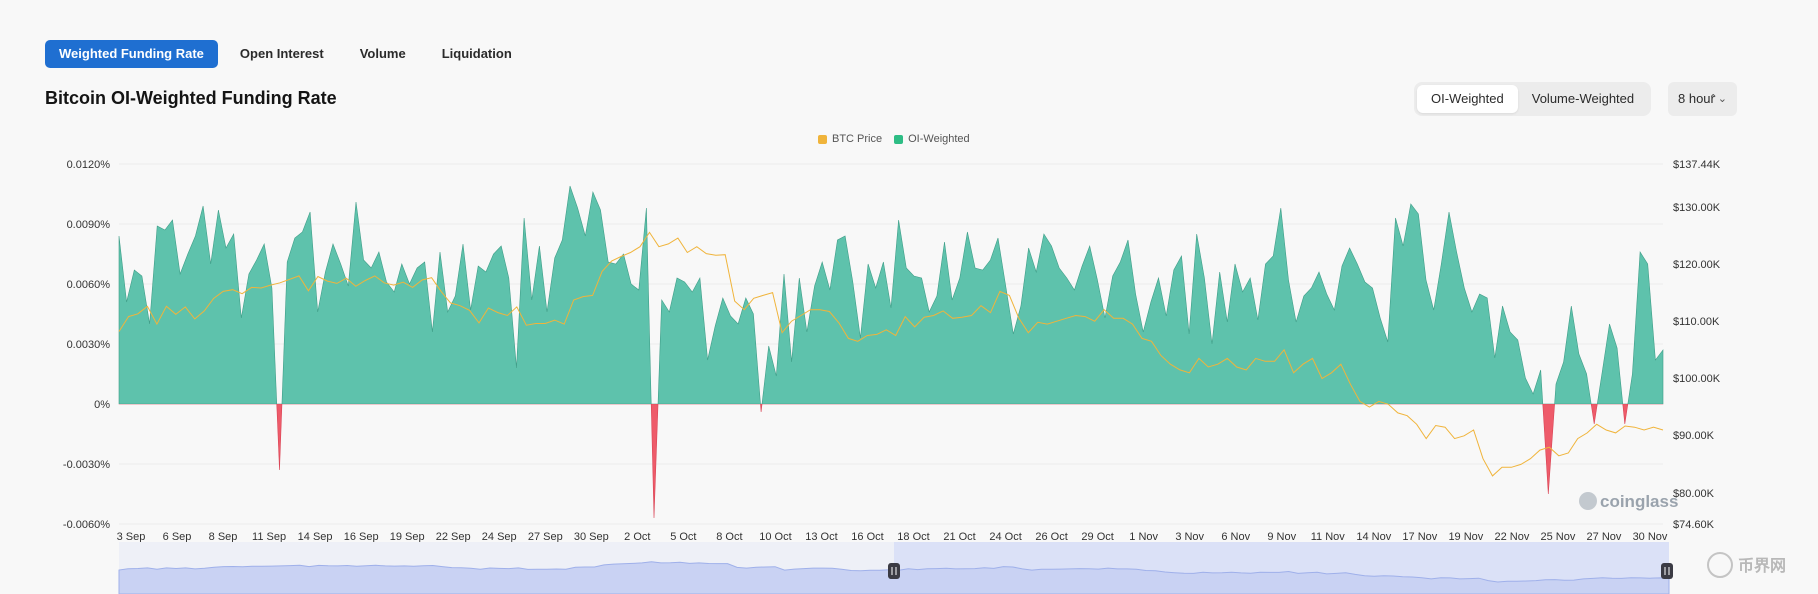 This screenshot has height=594, width=1818. What do you see at coordinates (821, 537) in the screenshot?
I see `x-tick-label: 13 Oct` at bounding box center [821, 537].